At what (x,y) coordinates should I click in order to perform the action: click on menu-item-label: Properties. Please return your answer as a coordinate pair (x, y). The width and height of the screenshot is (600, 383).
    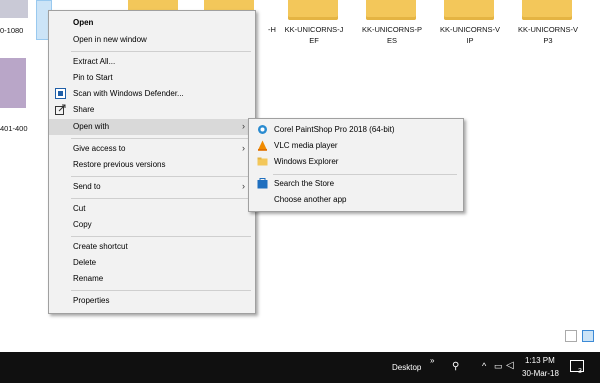
    Looking at the image, I should click on (91, 300).